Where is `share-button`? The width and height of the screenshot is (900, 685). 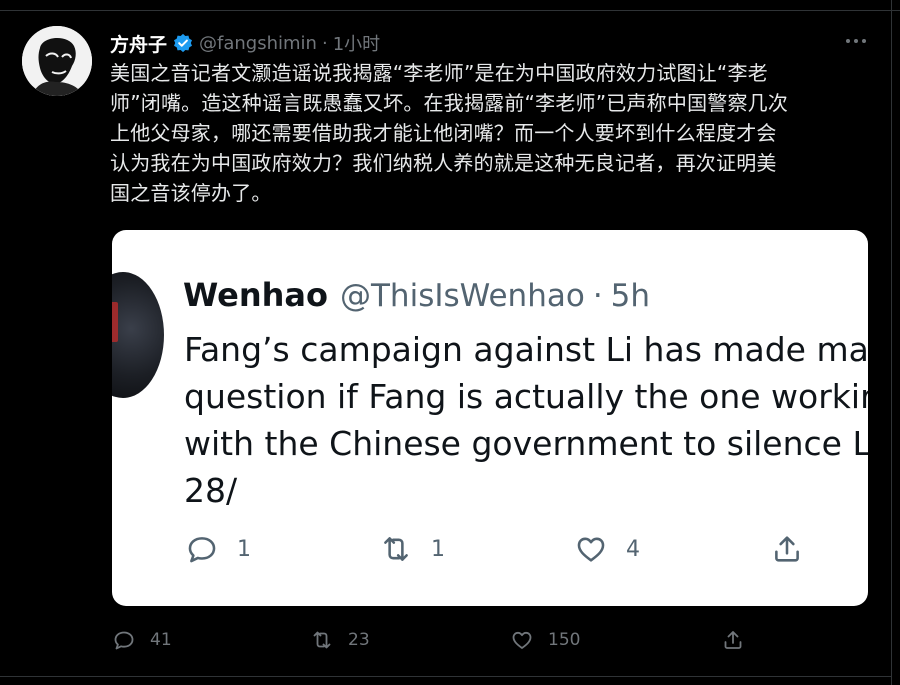 share-button is located at coordinates (733, 640).